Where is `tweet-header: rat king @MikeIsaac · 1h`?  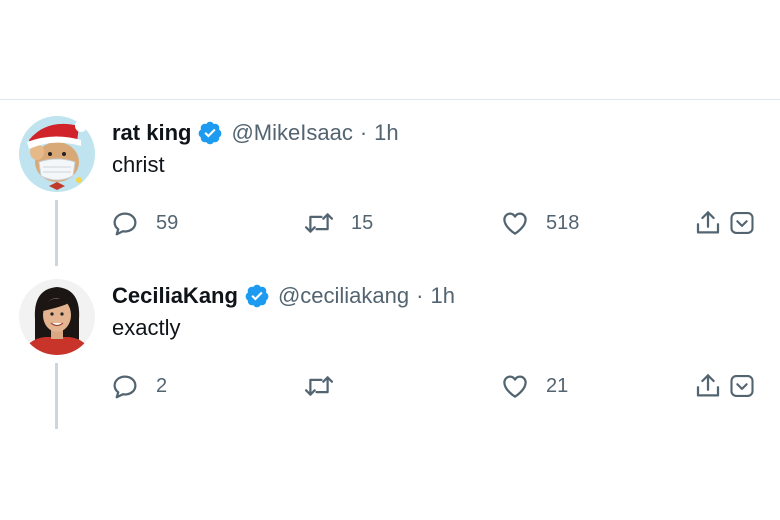
tweet-header: rat king @MikeIsaac · 1h is located at coordinates (255, 133).